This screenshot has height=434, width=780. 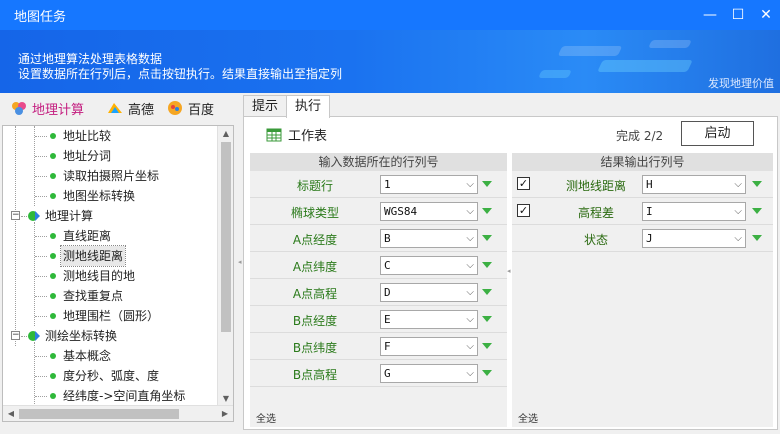 What do you see at coordinates (11, 413) in the screenshot?
I see `scroll-left-icon: ◀` at bounding box center [11, 413].